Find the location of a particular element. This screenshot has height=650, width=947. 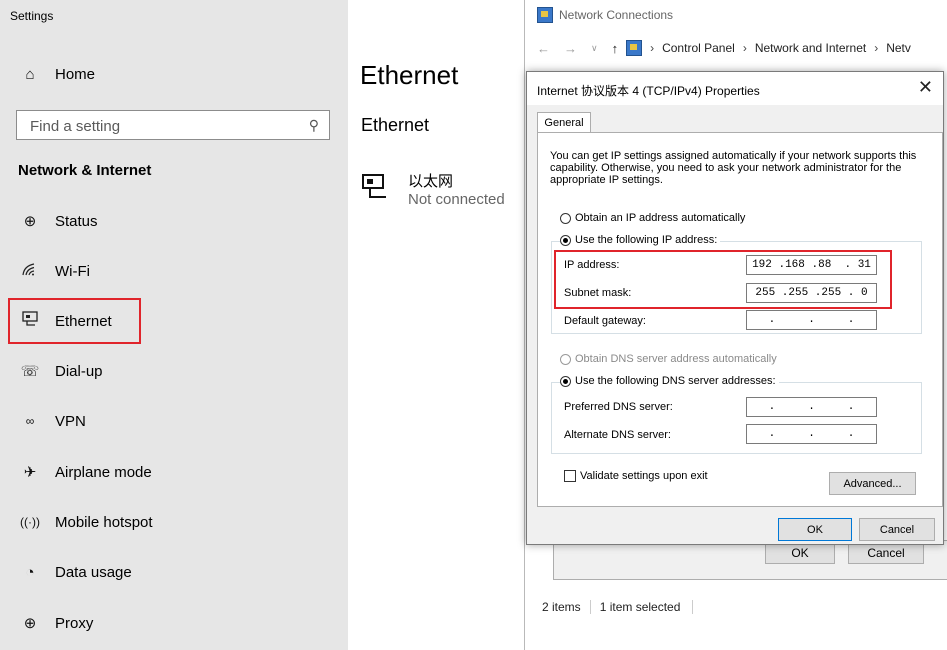

radio-obtain-dns-auto: Obtain DNS server address automatically is located at coordinates (668, 359).